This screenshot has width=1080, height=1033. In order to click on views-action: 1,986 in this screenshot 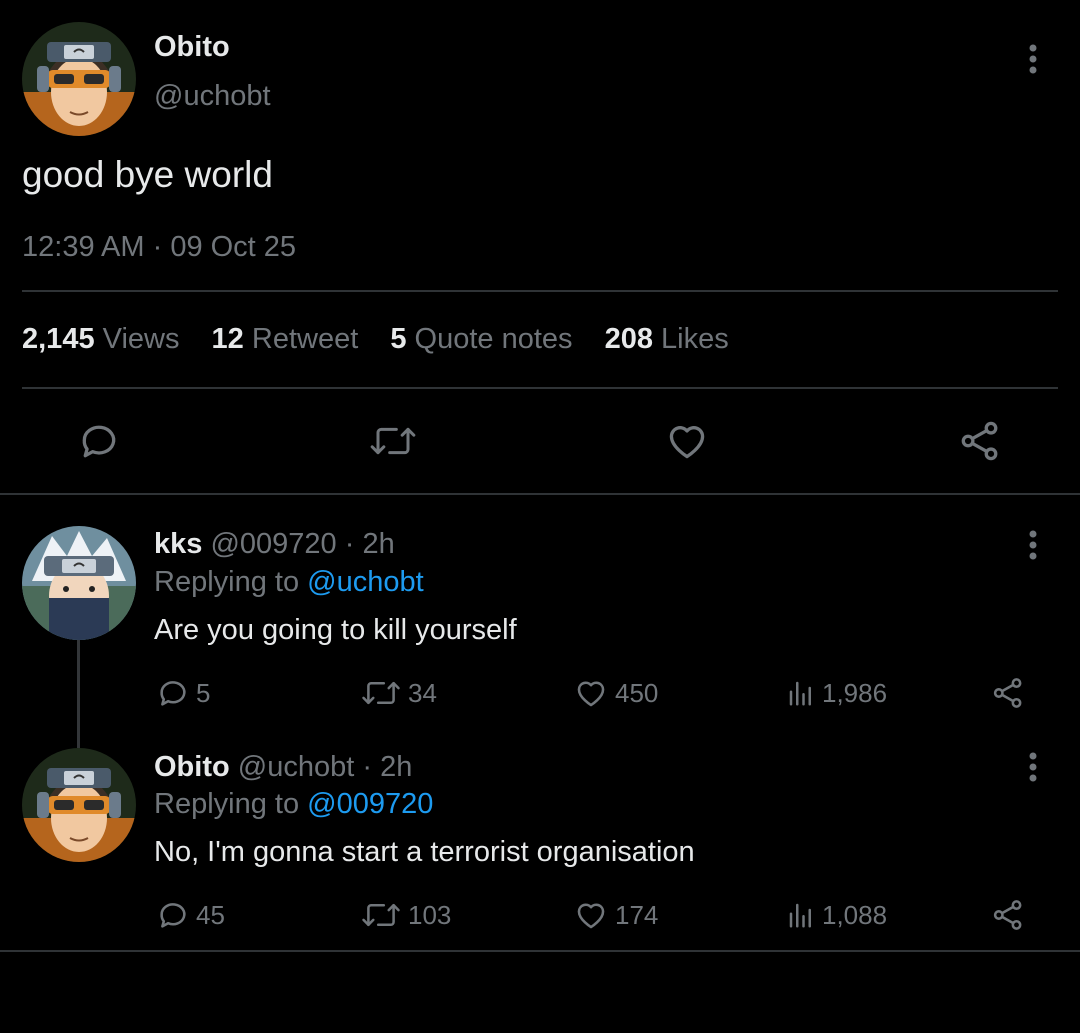, I will do `click(836, 693)`.